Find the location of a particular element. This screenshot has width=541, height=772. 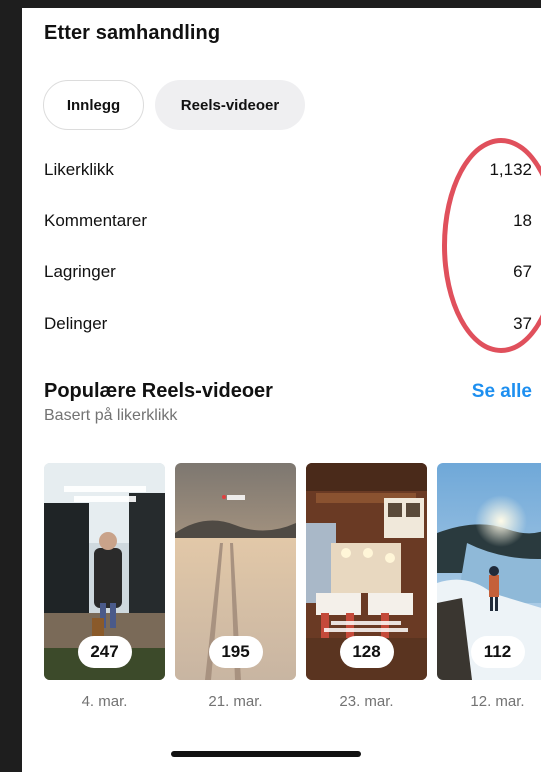

popular-reels-title: Populære Reels-videoer is located at coordinates (158, 391).